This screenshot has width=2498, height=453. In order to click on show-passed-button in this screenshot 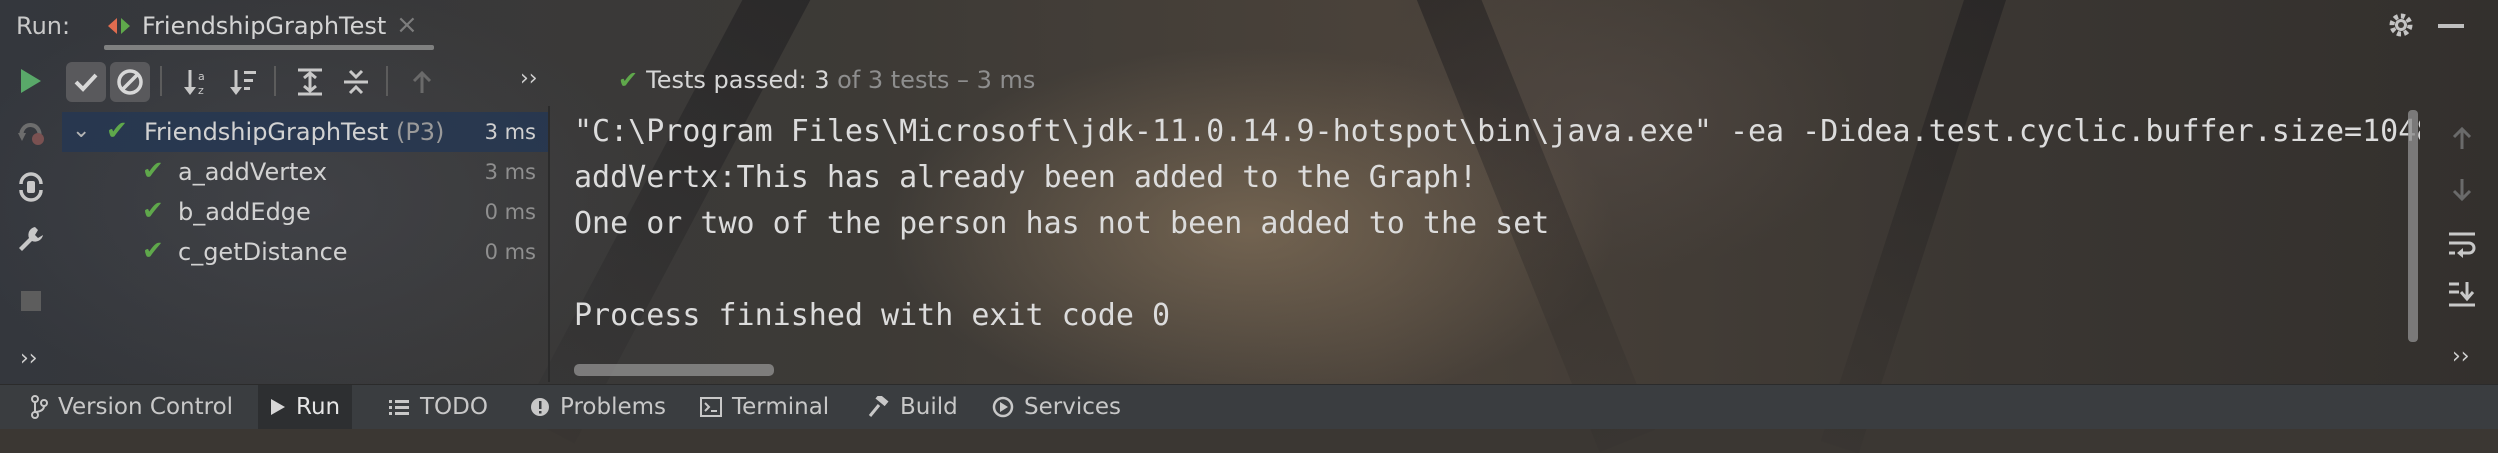, I will do `click(86, 82)`.